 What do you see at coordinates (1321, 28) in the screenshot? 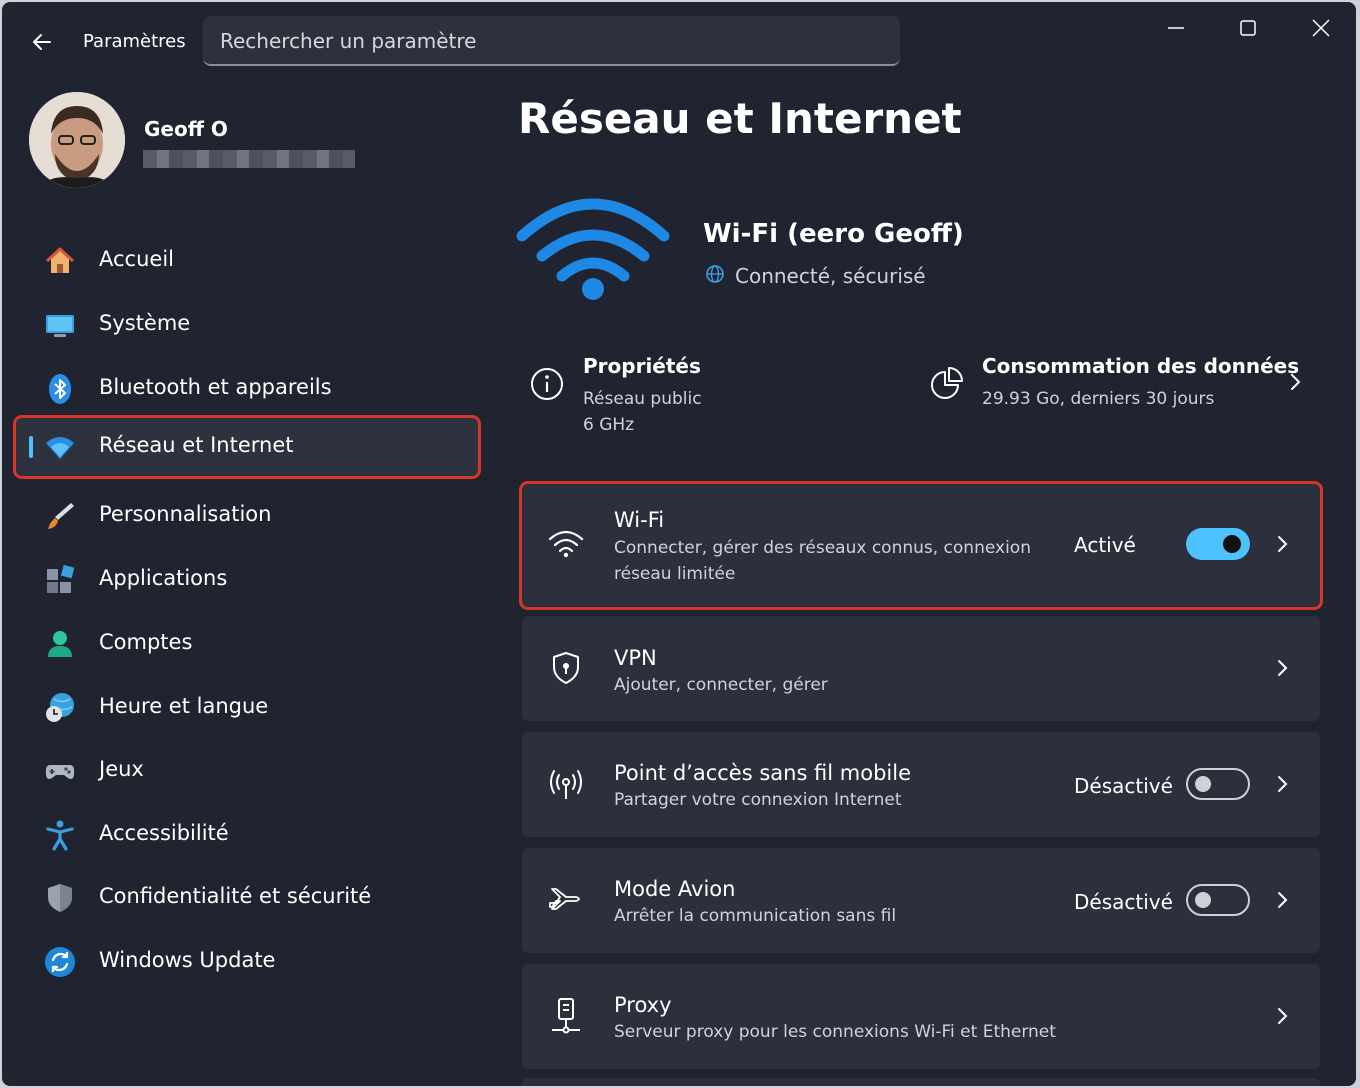
I see `close-icon` at bounding box center [1321, 28].